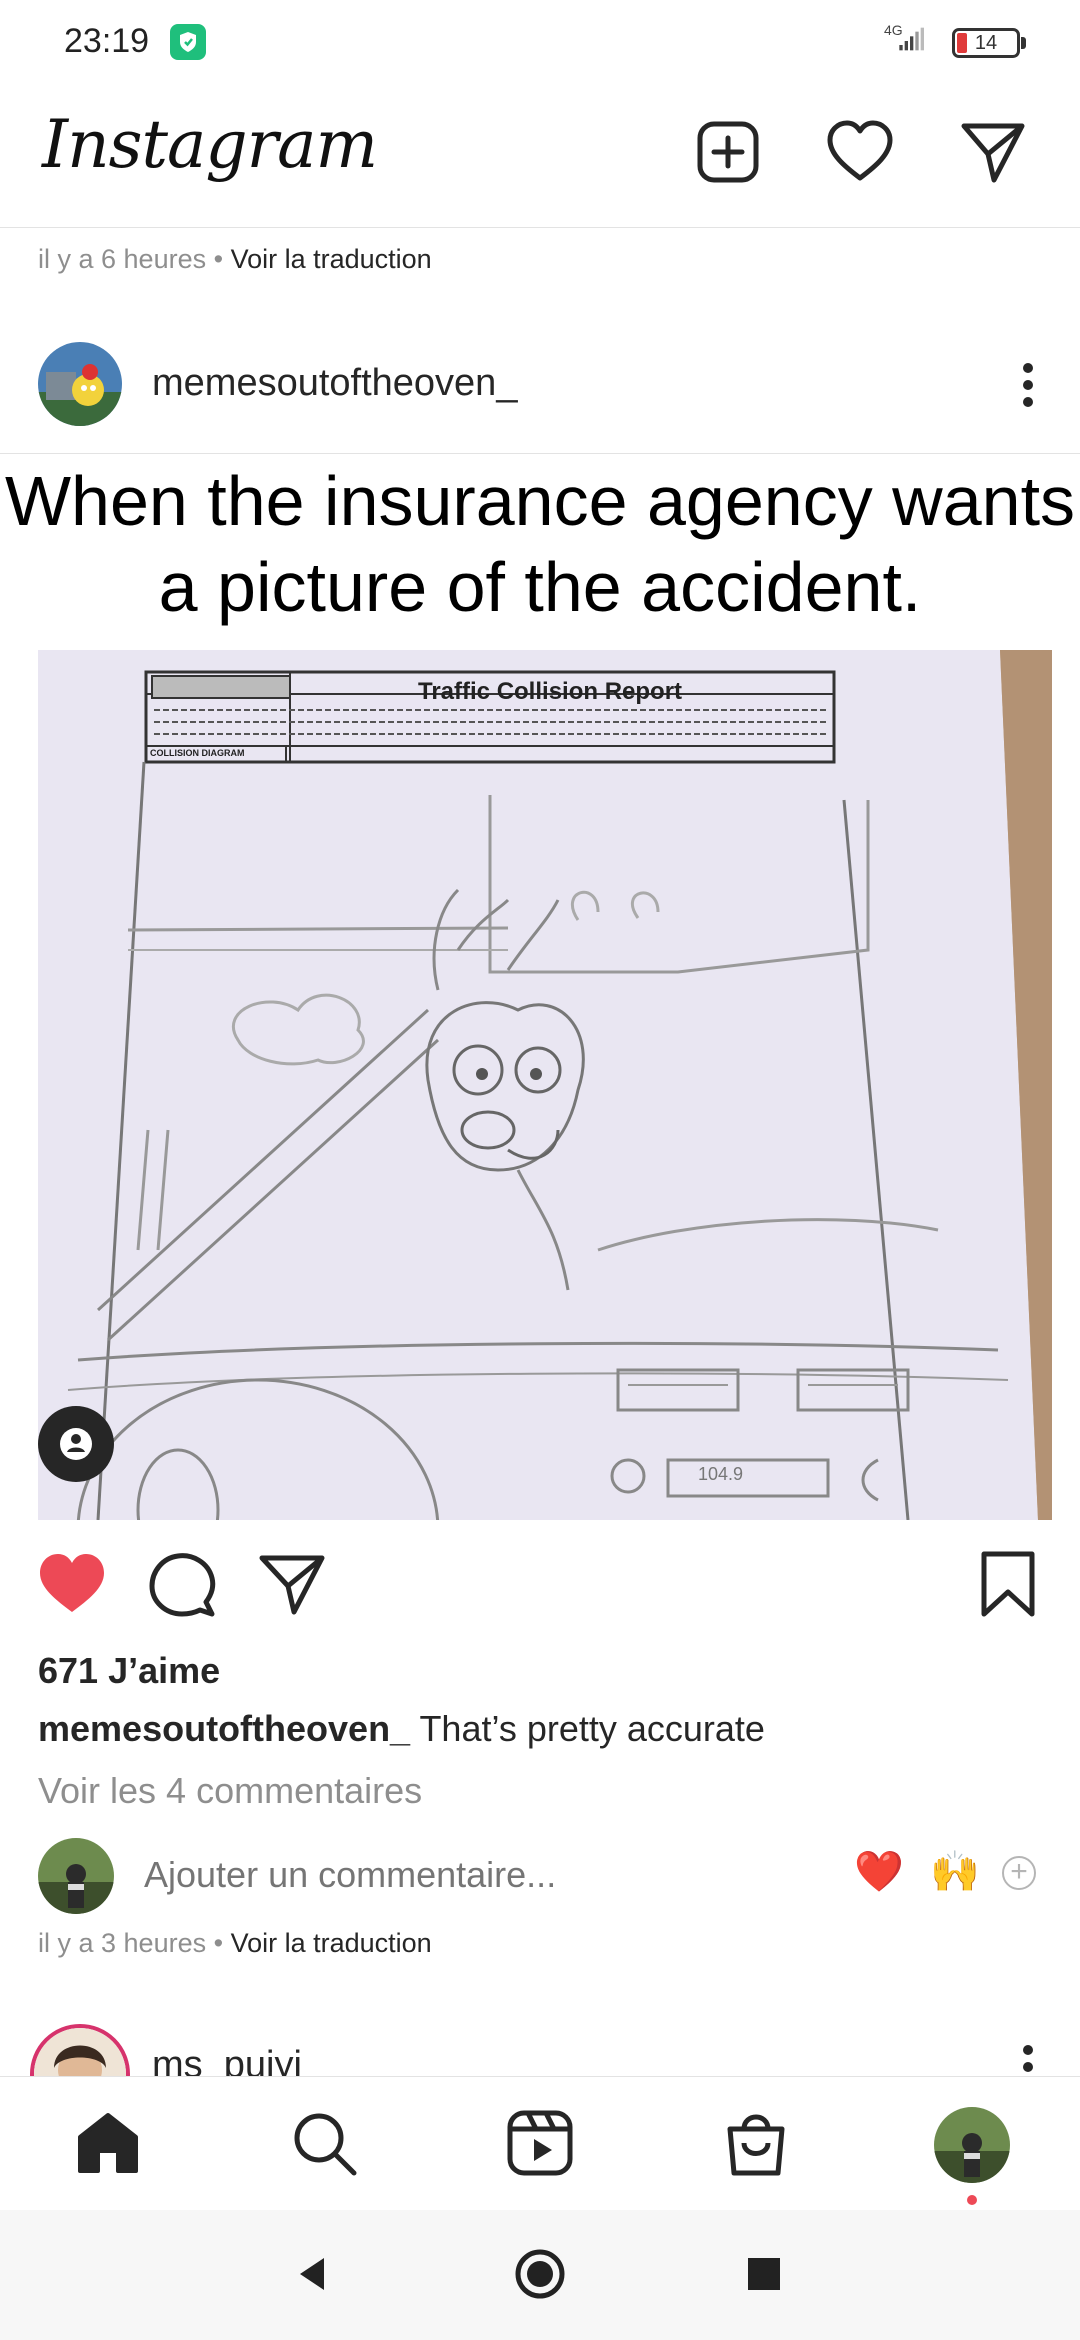 Image resolution: width=1080 pixels, height=2340 pixels. What do you see at coordinates (592, 1728) in the screenshot?
I see `caption-text: That’s pretty accurate` at bounding box center [592, 1728].